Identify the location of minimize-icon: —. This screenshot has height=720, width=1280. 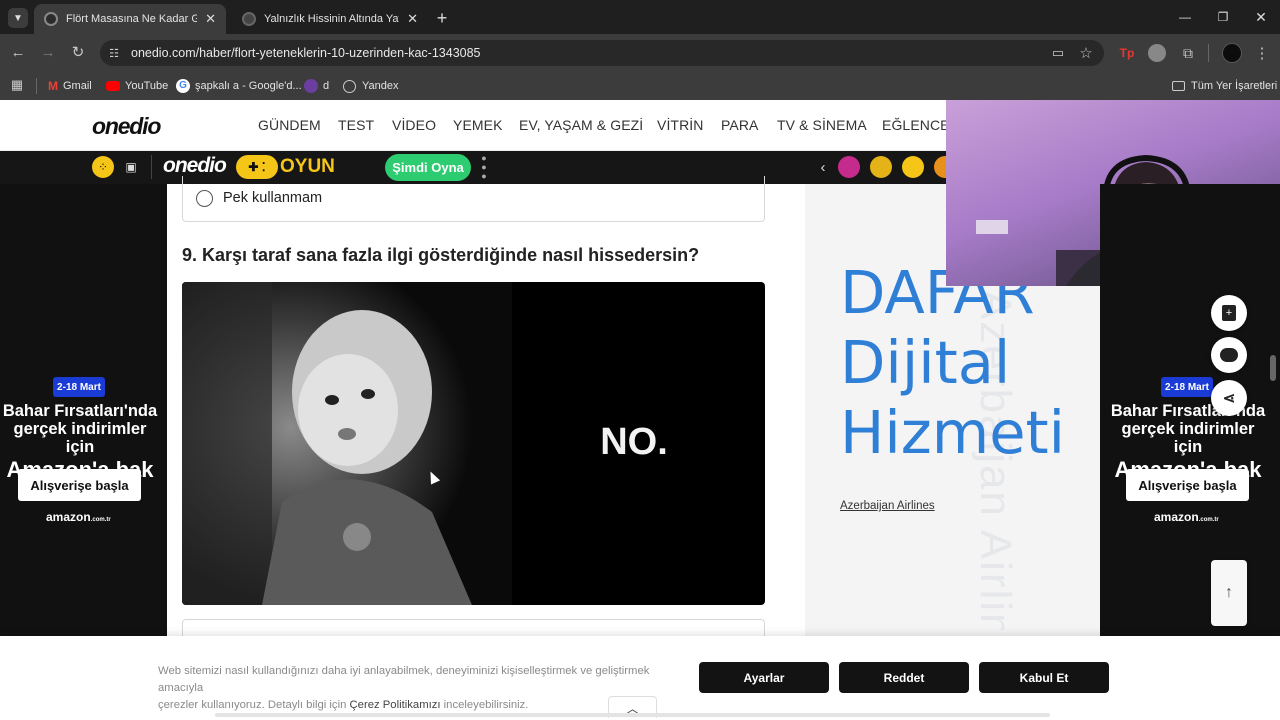
(1185, 17).